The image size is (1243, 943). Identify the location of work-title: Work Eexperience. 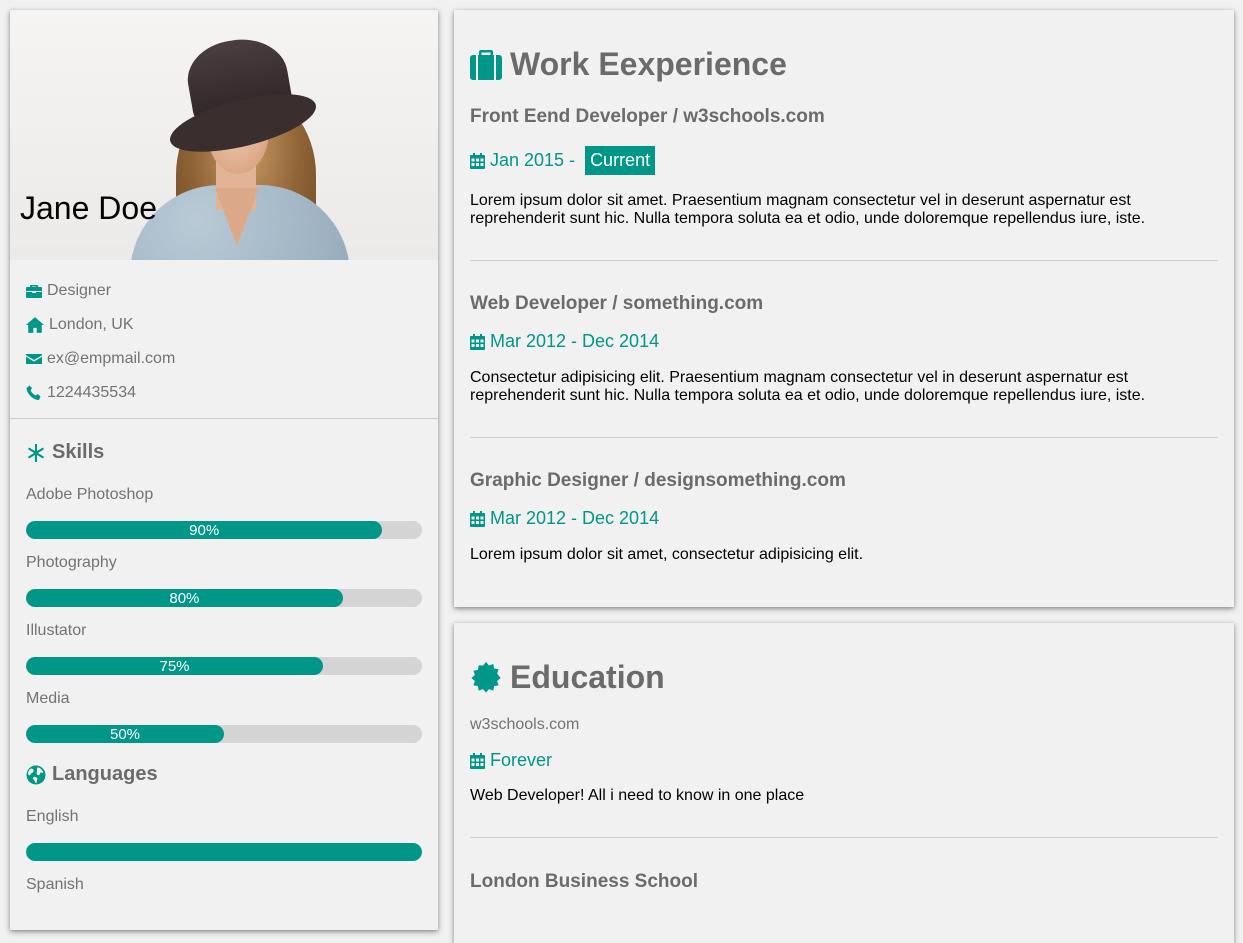
(648, 64).